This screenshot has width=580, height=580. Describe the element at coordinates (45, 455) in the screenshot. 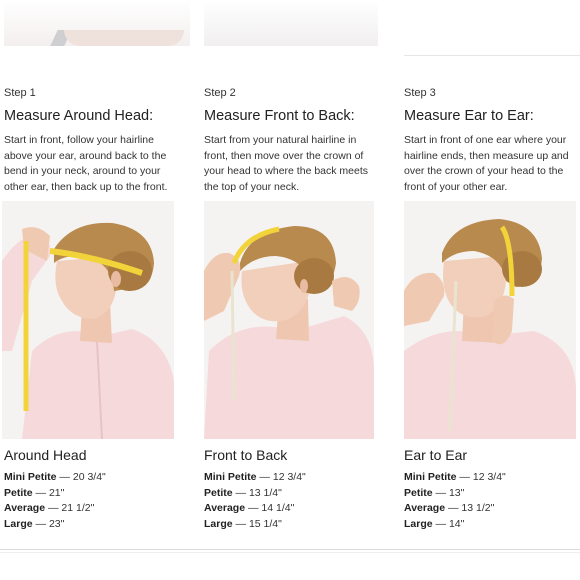

I see `size-title-around-head: Around Head` at that location.